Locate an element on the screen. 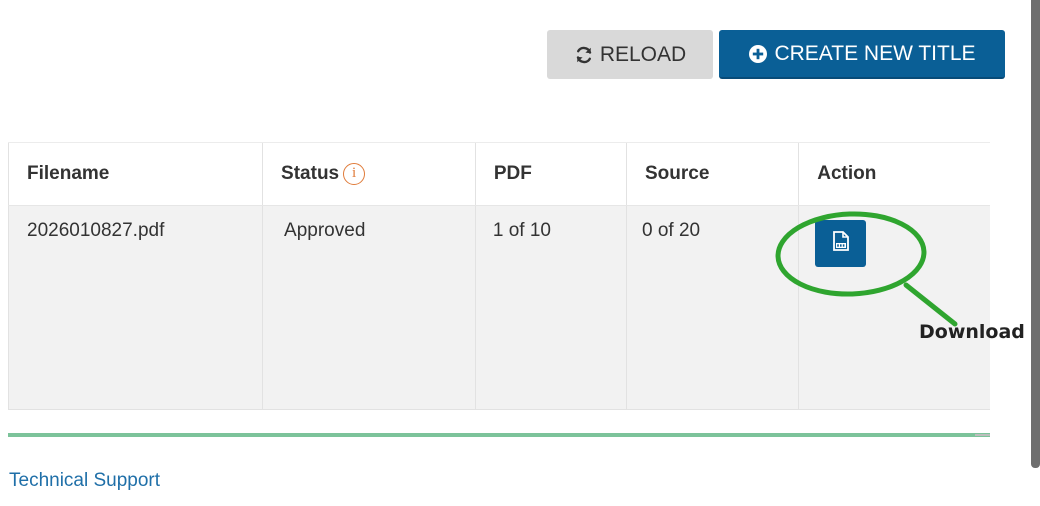  column-header-source: Source is located at coordinates (712, 174).